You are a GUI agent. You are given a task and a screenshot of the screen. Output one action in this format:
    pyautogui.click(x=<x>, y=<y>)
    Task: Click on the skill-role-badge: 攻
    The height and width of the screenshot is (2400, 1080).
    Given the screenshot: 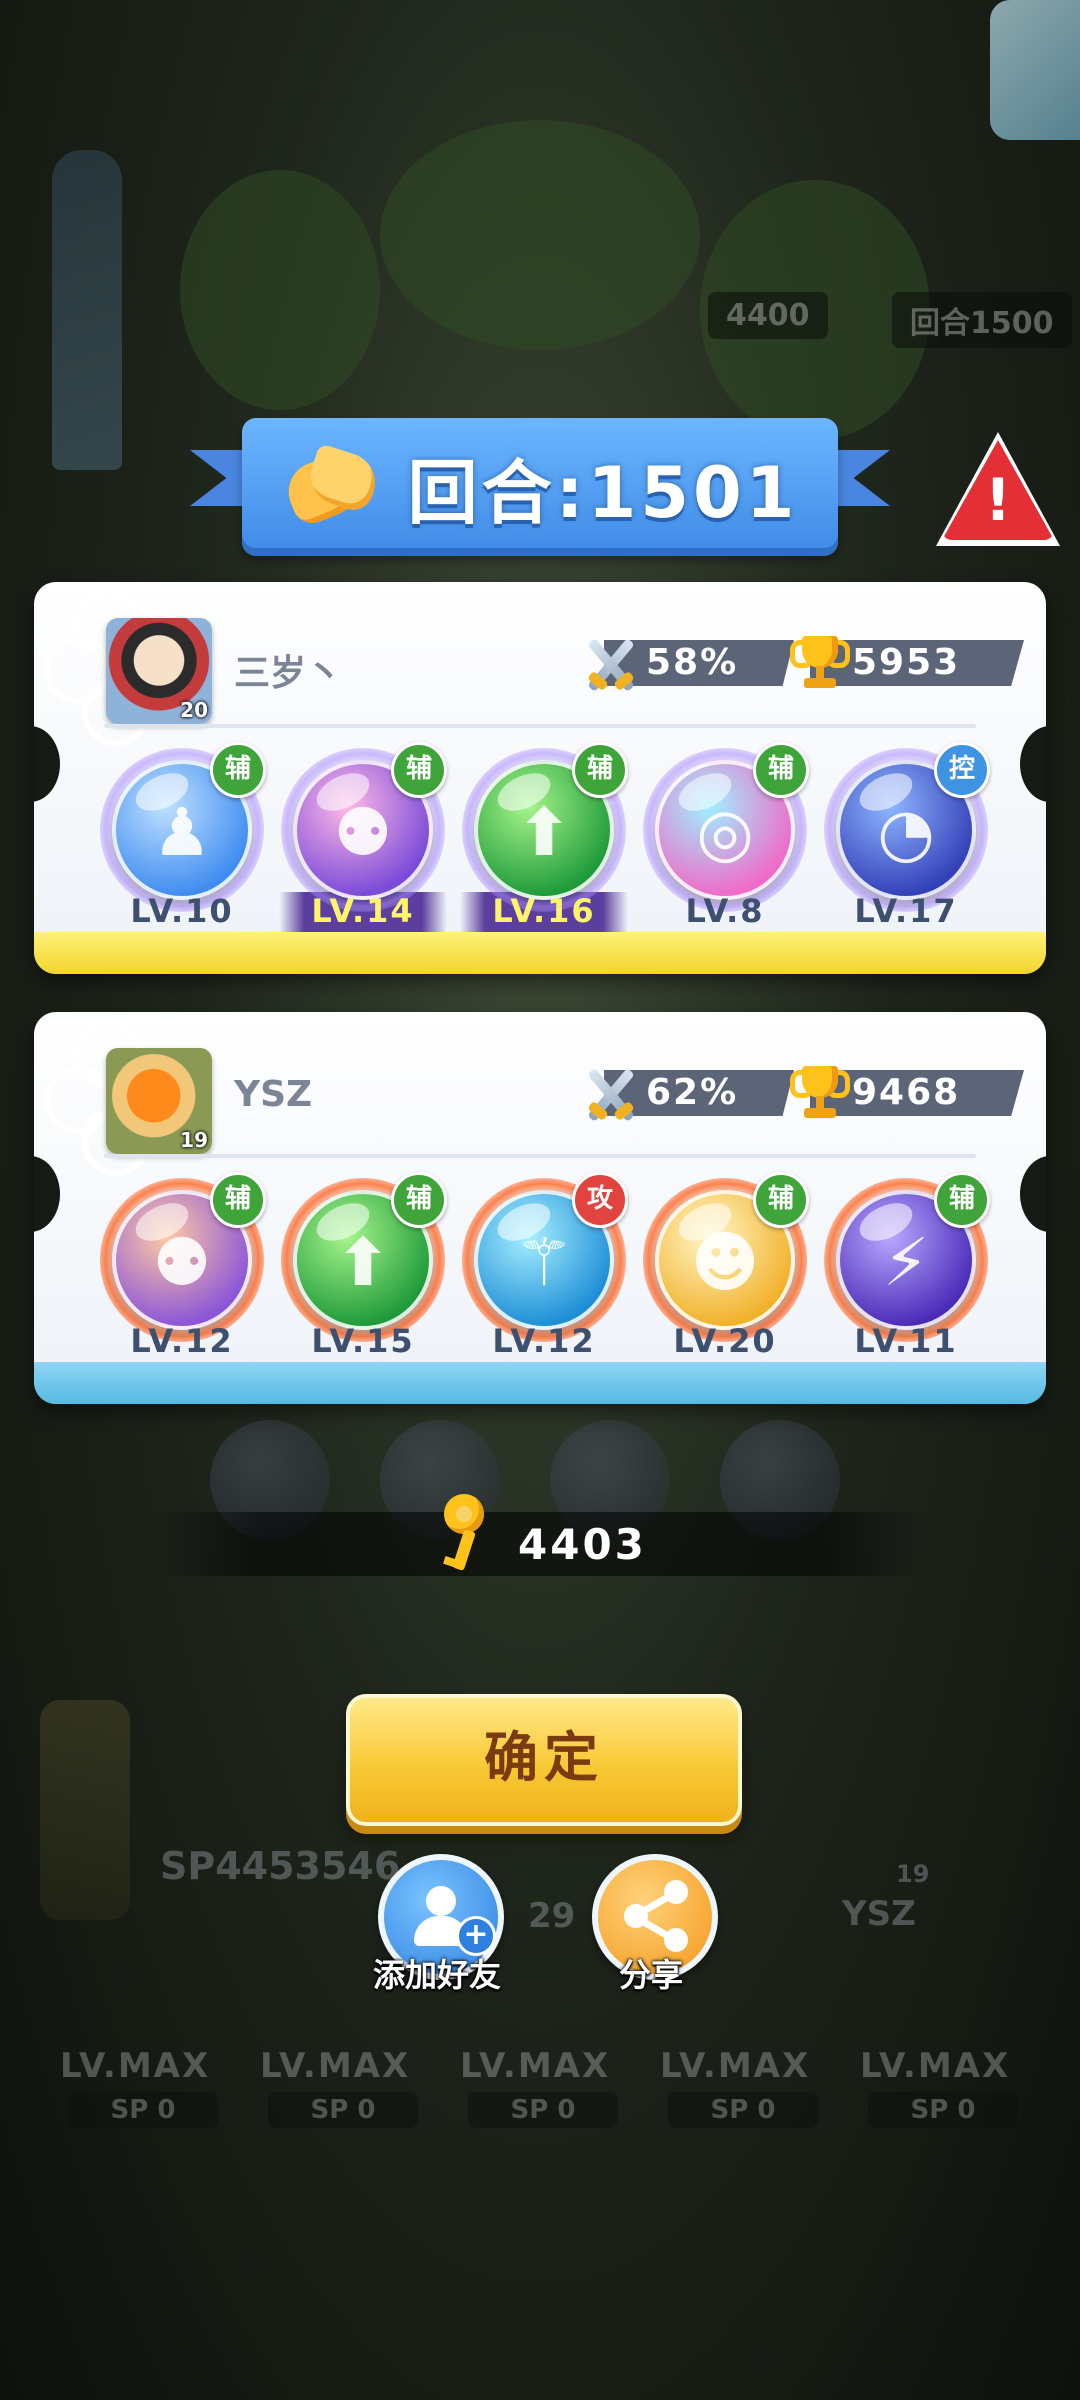 What is the action you would take?
    pyautogui.click(x=600, y=1200)
    